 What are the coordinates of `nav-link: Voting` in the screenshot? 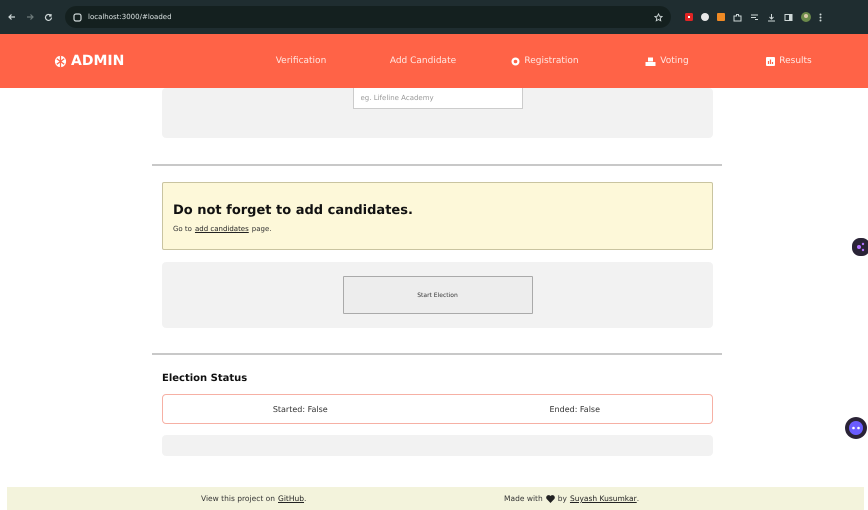 It's located at (667, 61).